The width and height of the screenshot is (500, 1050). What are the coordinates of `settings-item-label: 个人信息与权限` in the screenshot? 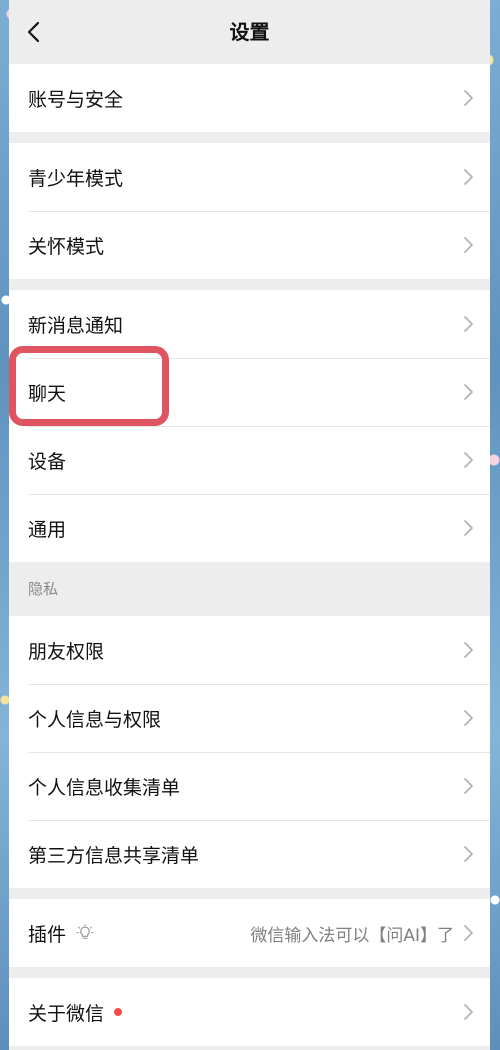 It's located at (95, 719).